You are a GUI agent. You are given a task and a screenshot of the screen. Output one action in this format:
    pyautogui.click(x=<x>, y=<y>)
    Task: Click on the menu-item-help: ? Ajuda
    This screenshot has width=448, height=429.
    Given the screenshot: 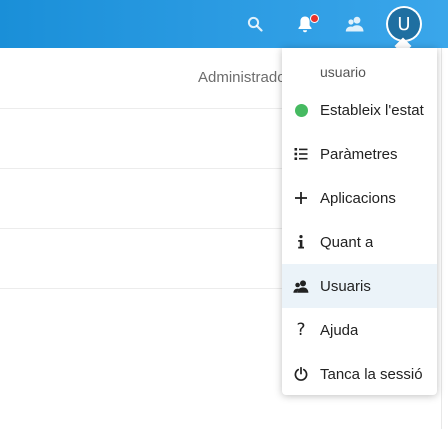 What is the action you would take?
    pyautogui.click(x=359, y=330)
    